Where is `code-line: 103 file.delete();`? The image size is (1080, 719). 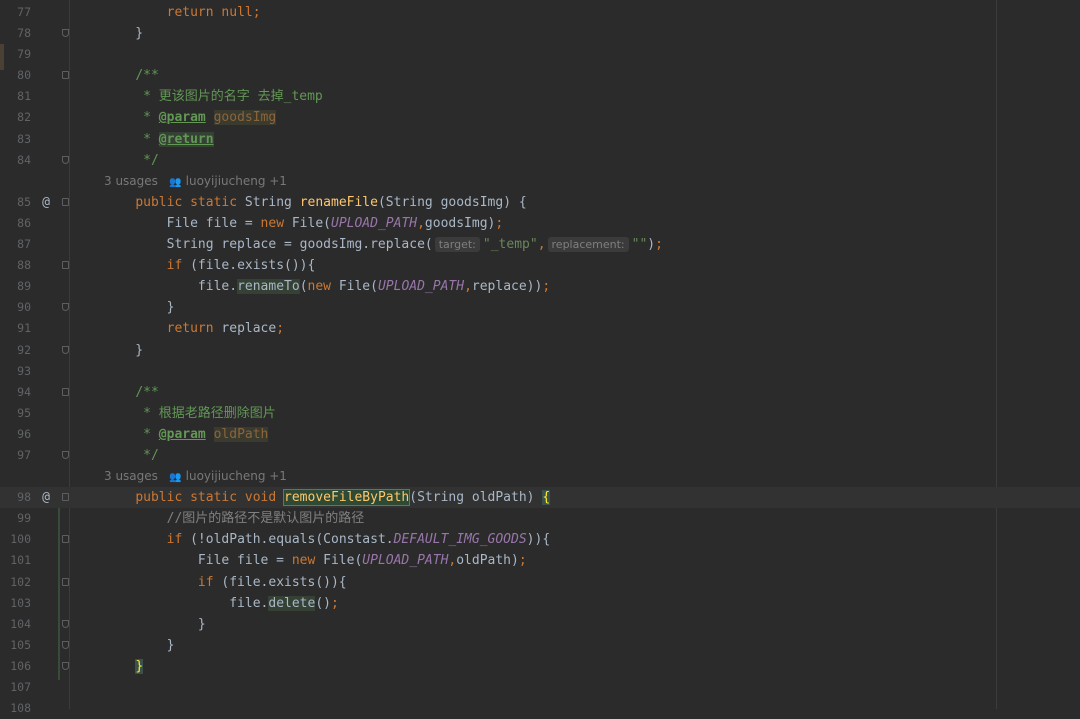 code-line: 103 file.delete(); is located at coordinates (540, 603).